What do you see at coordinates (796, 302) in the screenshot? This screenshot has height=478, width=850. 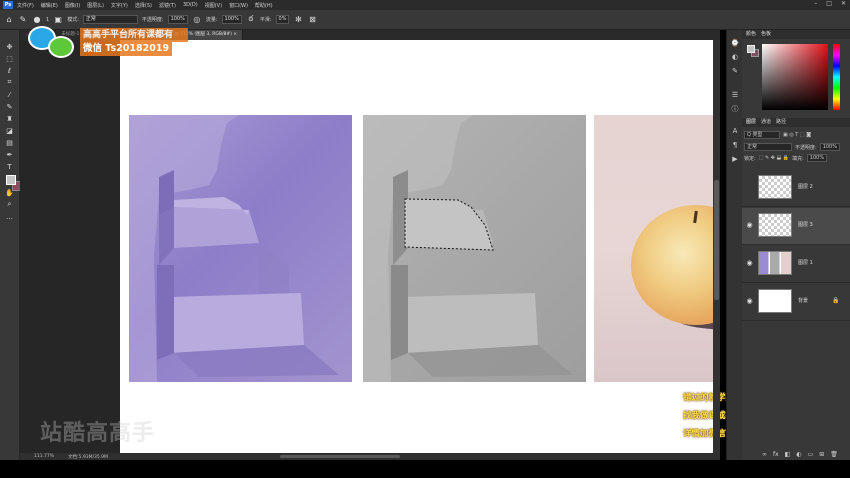 I see `layer-row: ◉ 背景 🔒` at bounding box center [796, 302].